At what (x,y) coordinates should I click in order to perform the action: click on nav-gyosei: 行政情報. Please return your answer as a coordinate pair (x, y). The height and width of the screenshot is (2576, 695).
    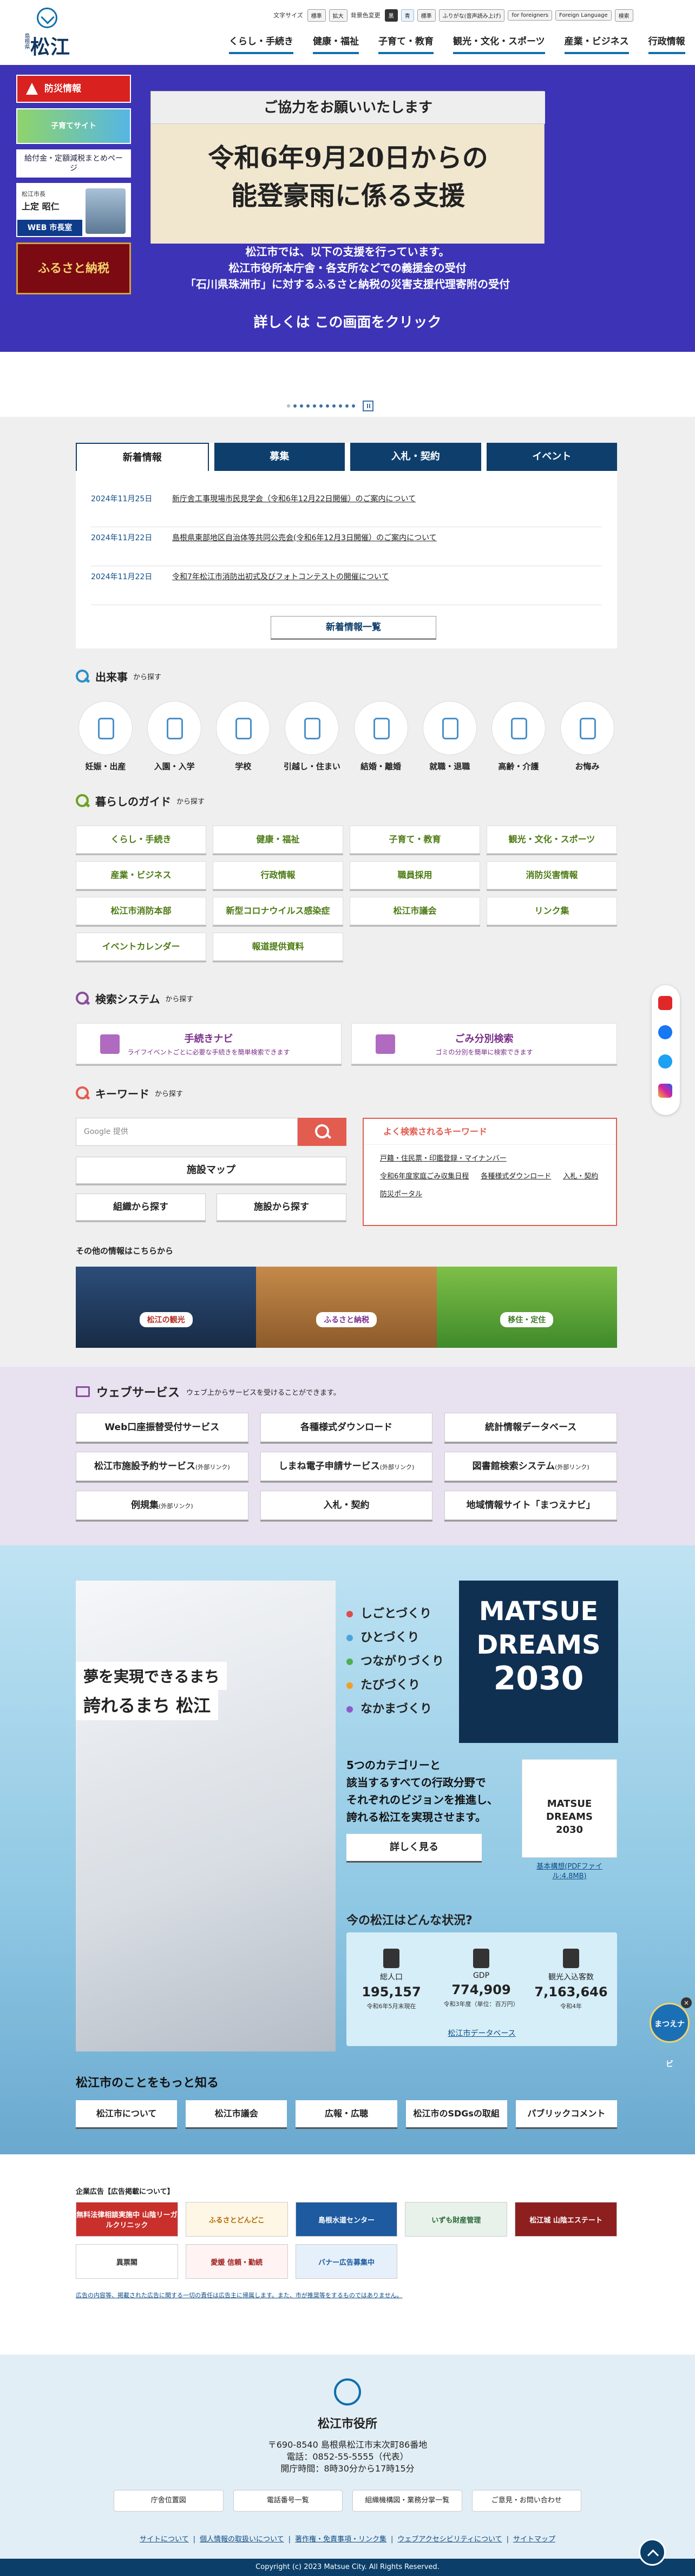
    Looking at the image, I should click on (667, 43).